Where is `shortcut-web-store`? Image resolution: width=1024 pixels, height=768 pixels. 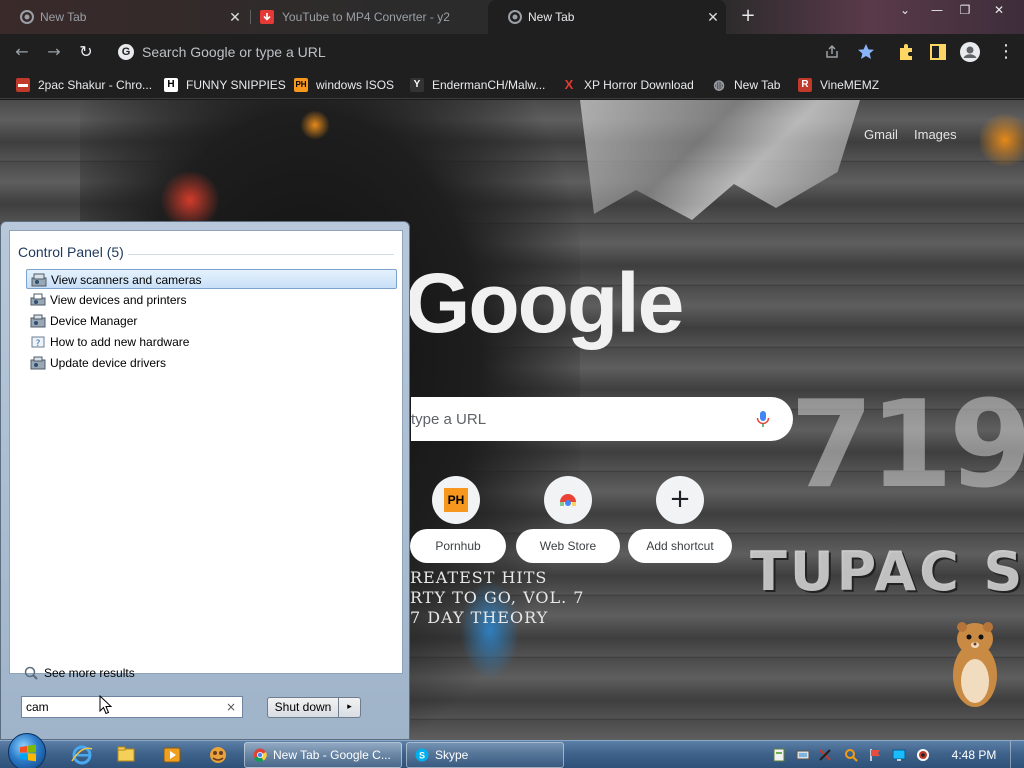
shortcut-web-store is located at coordinates (568, 500).